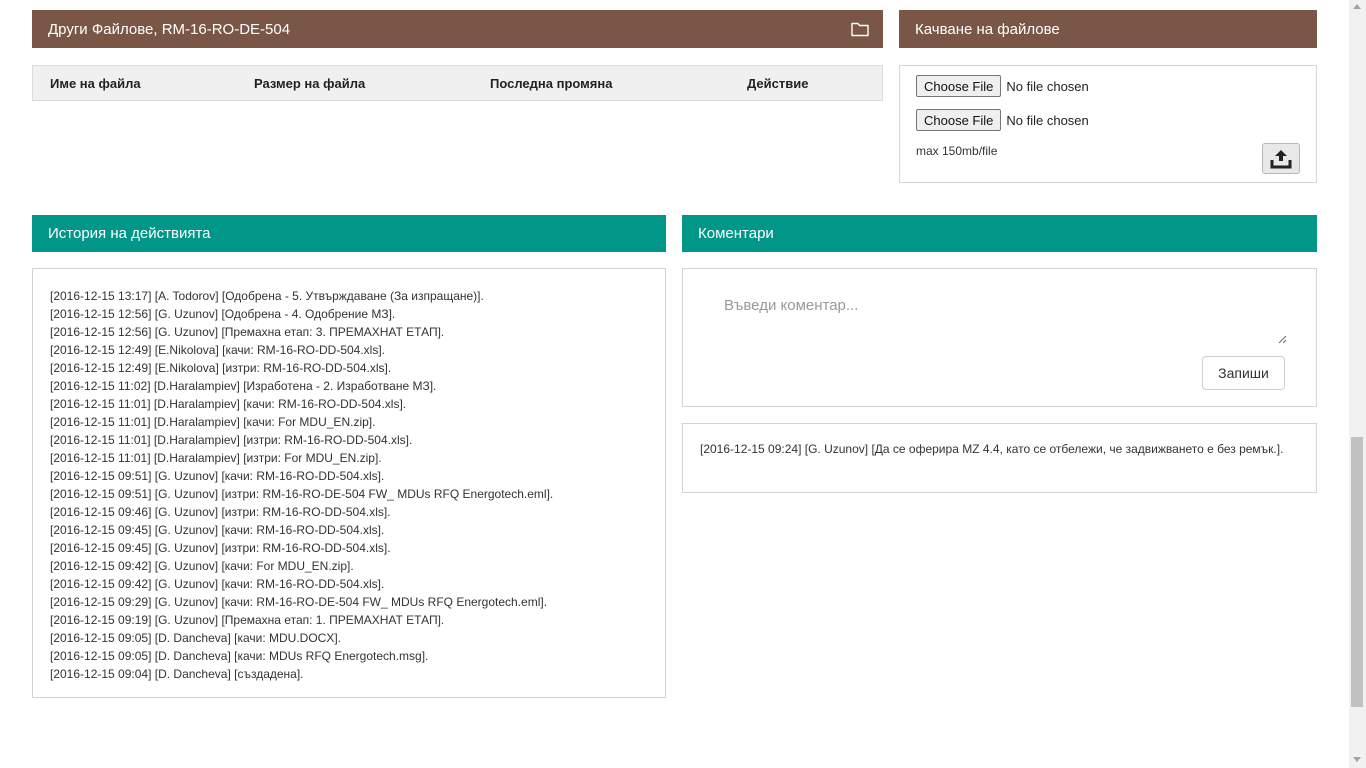  Describe the element at coordinates (309, 83) in the screenshot. I see `column-file-size: Размер на файла` at that location.